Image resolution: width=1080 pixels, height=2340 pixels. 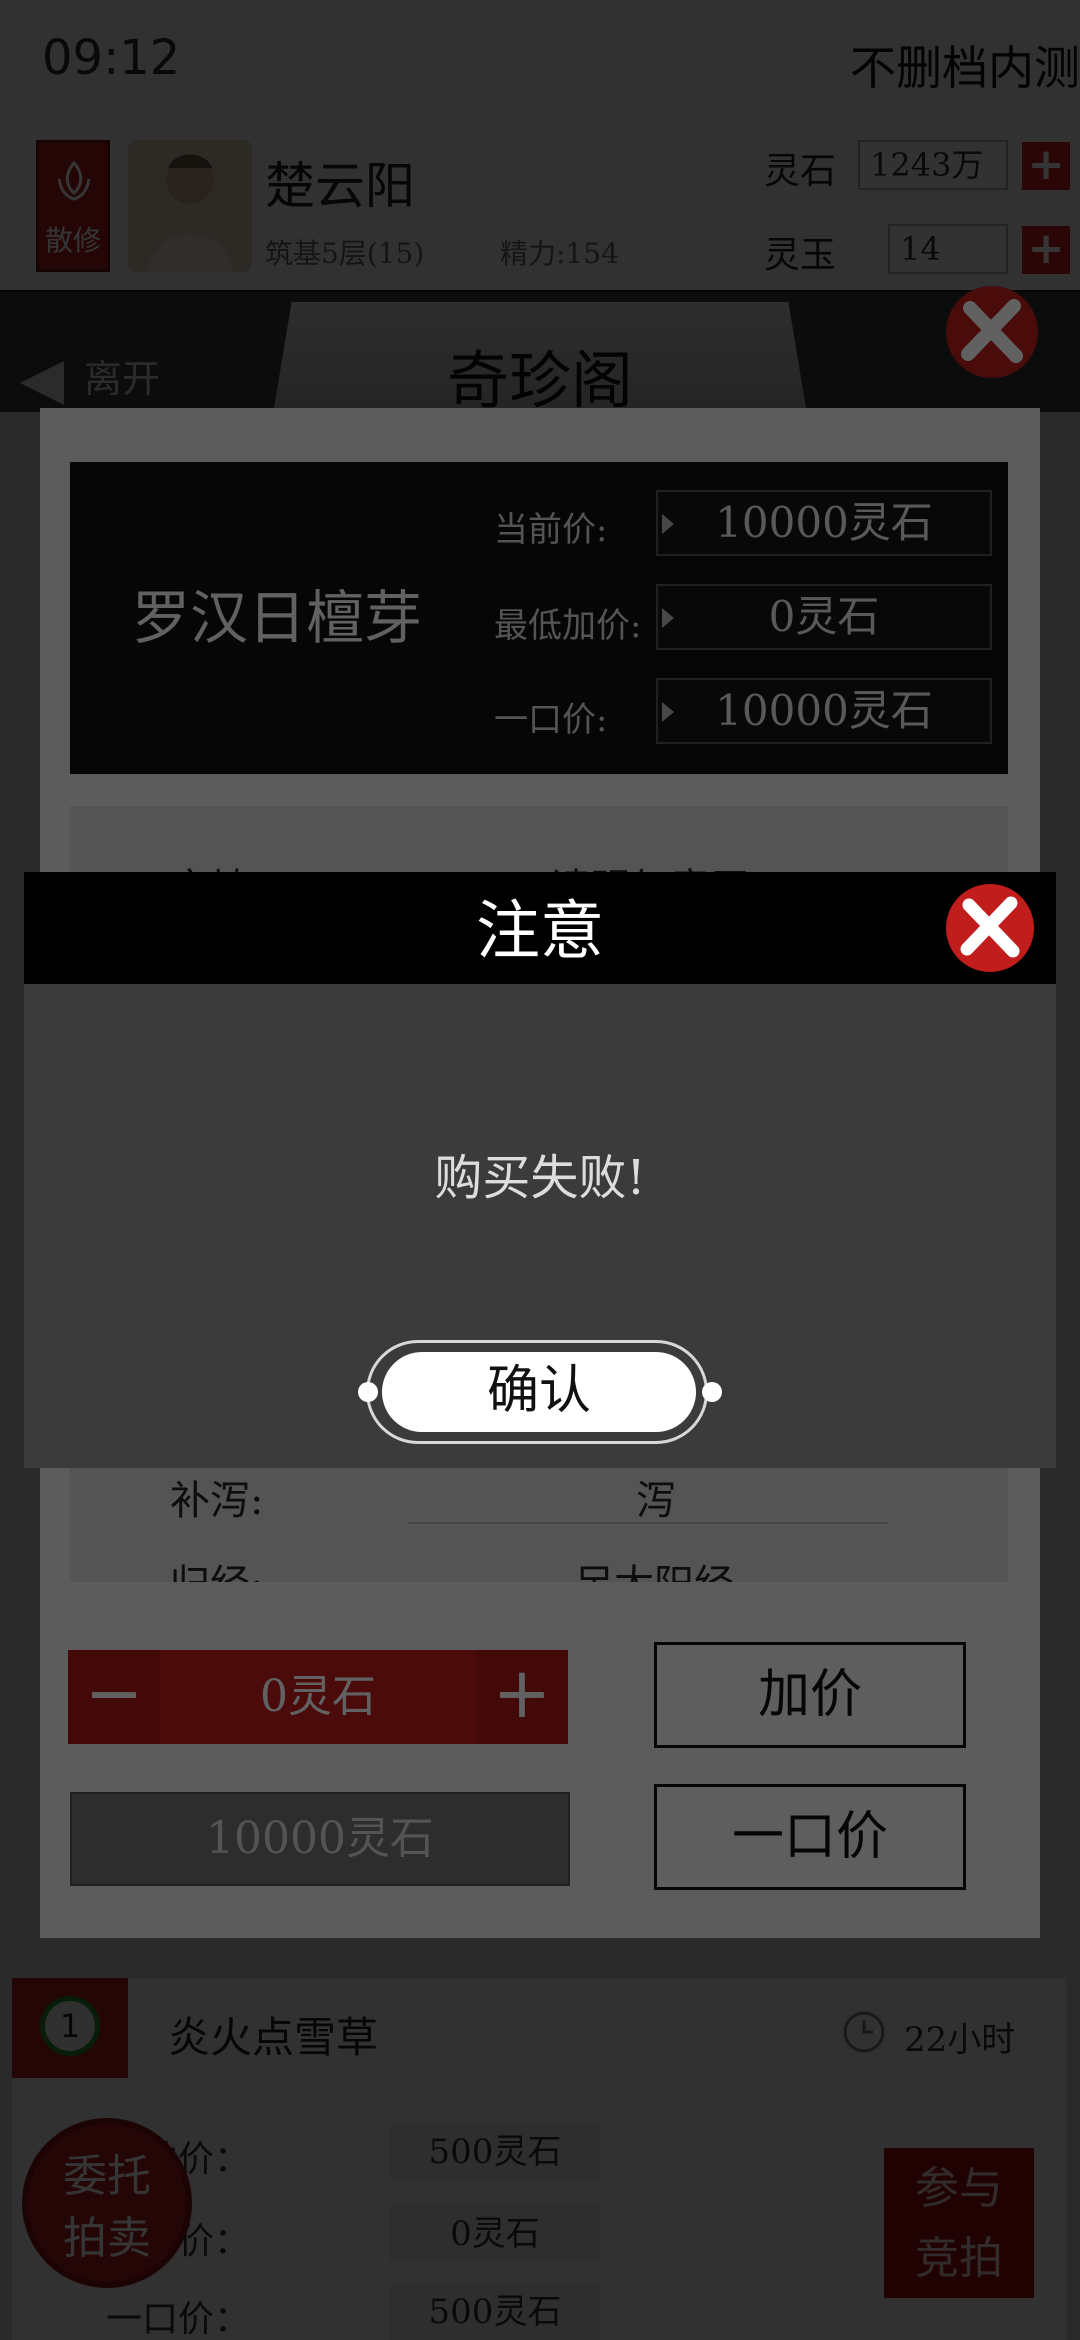 I want to click on price-label-min-raise: 最低加价:, so click(x=568, y=626).